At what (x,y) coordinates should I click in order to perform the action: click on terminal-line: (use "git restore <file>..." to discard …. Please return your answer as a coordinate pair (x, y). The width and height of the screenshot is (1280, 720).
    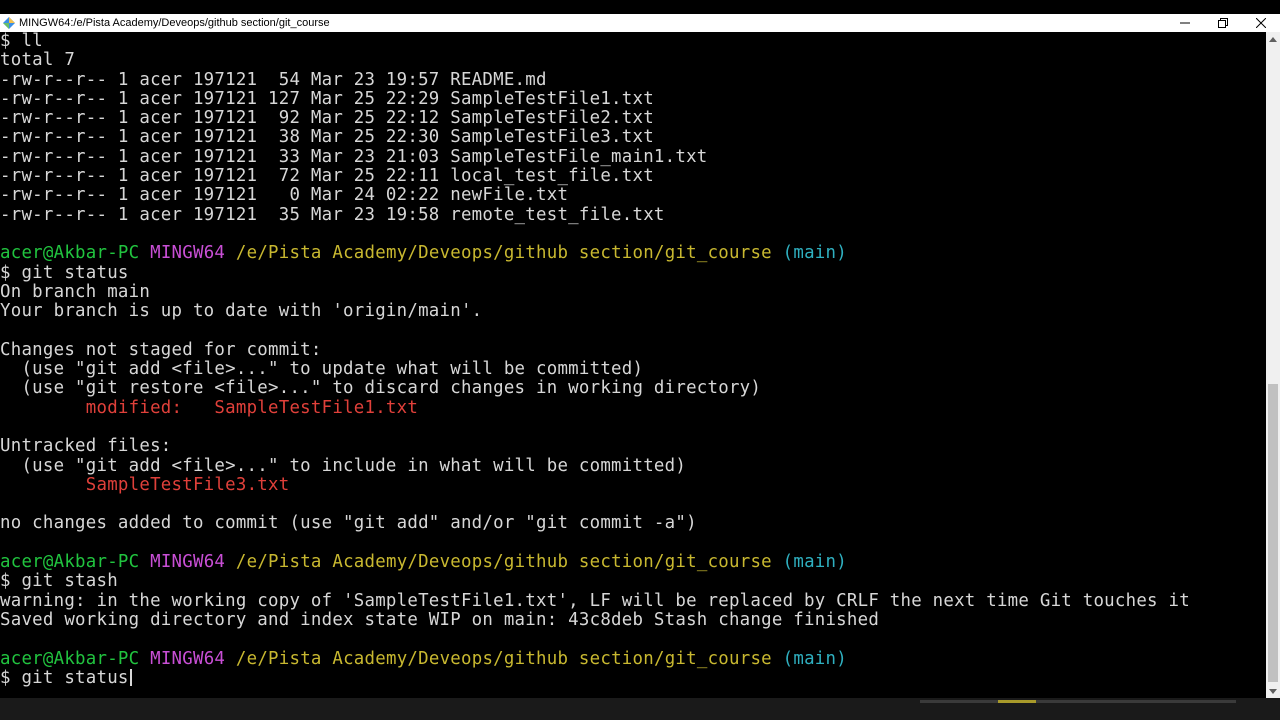
    Looking at the image, I should click on (381, 388).